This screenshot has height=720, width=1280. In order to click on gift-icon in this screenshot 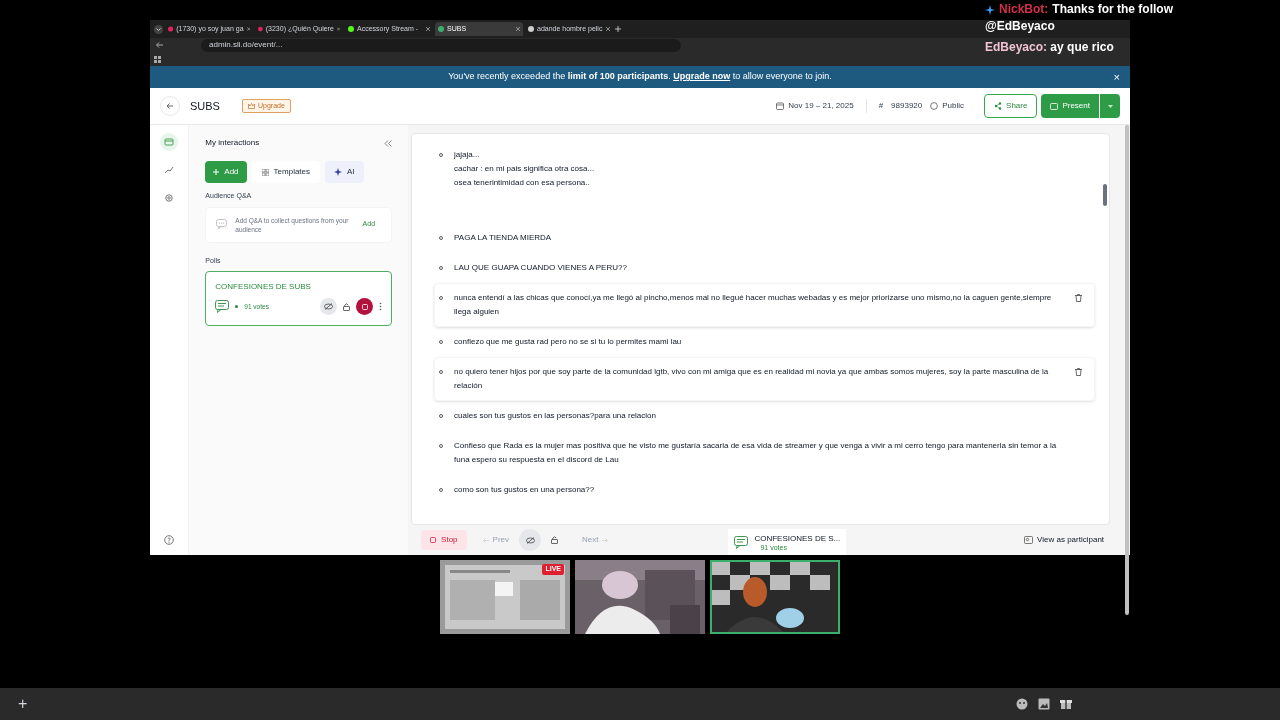, I will do `click(1066, 704)`.